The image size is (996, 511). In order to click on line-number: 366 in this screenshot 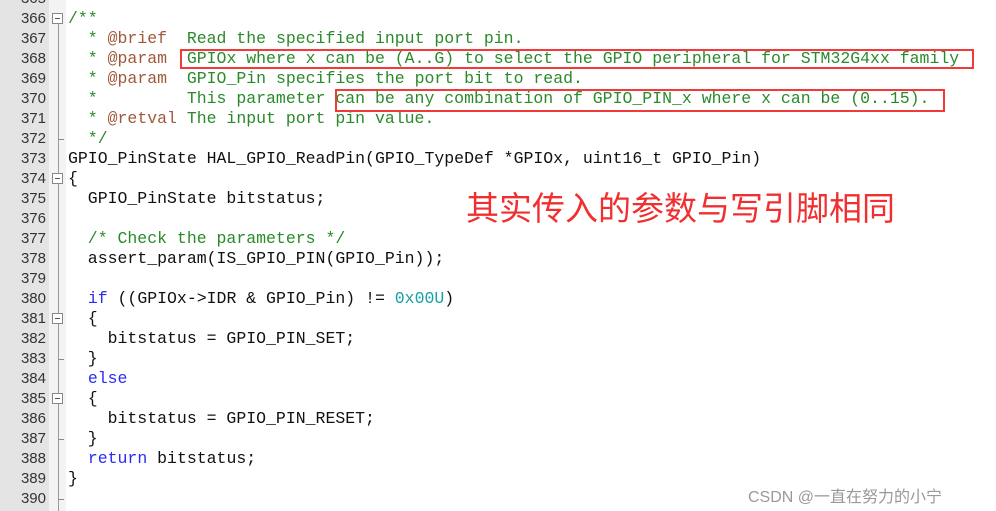, I will do `click(33, 18)`.